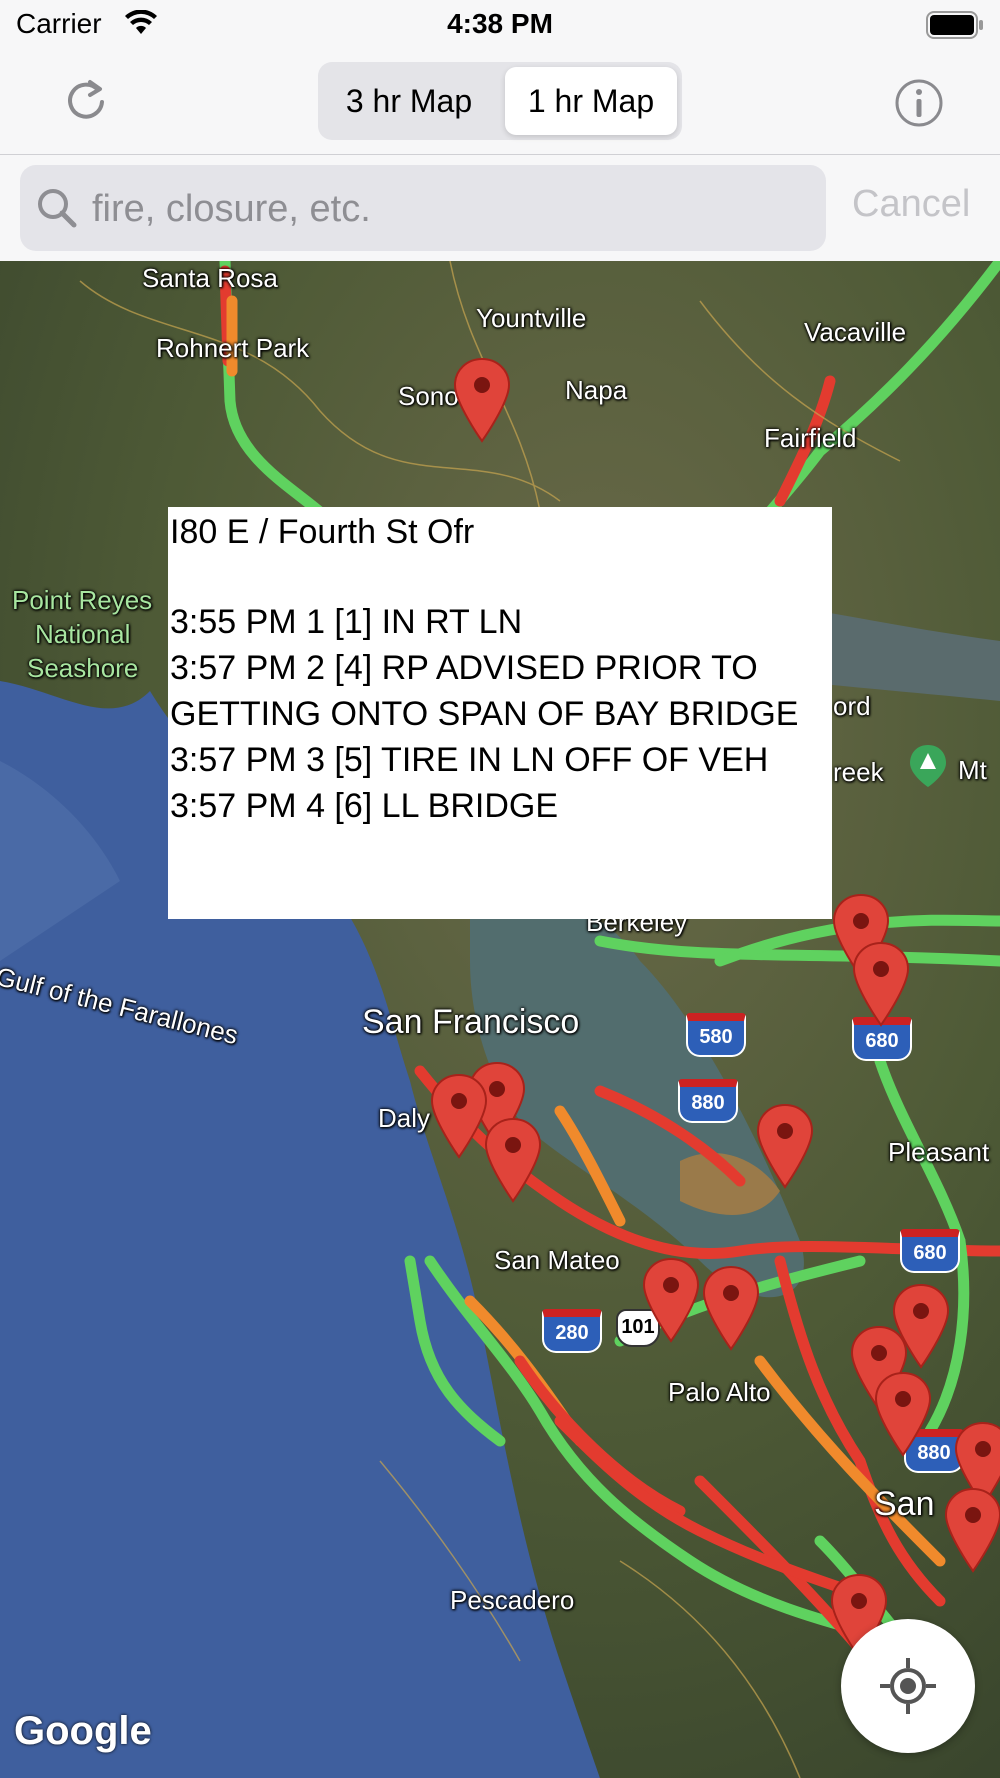  I want to click on clock: 4:38 PM, so click(500, 23).